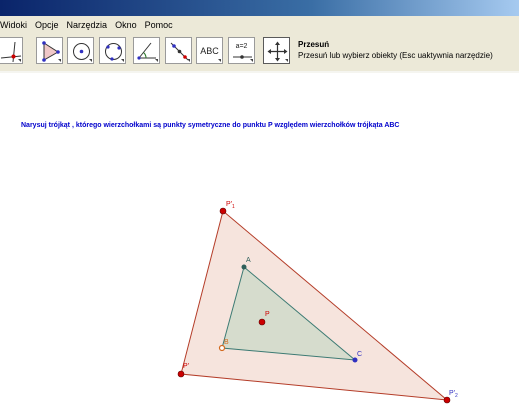 The image size is (519, 407). What do you see at coordinates (244, 267) in the screenshot?
I see `point-a` at bounding box center [244, 267].